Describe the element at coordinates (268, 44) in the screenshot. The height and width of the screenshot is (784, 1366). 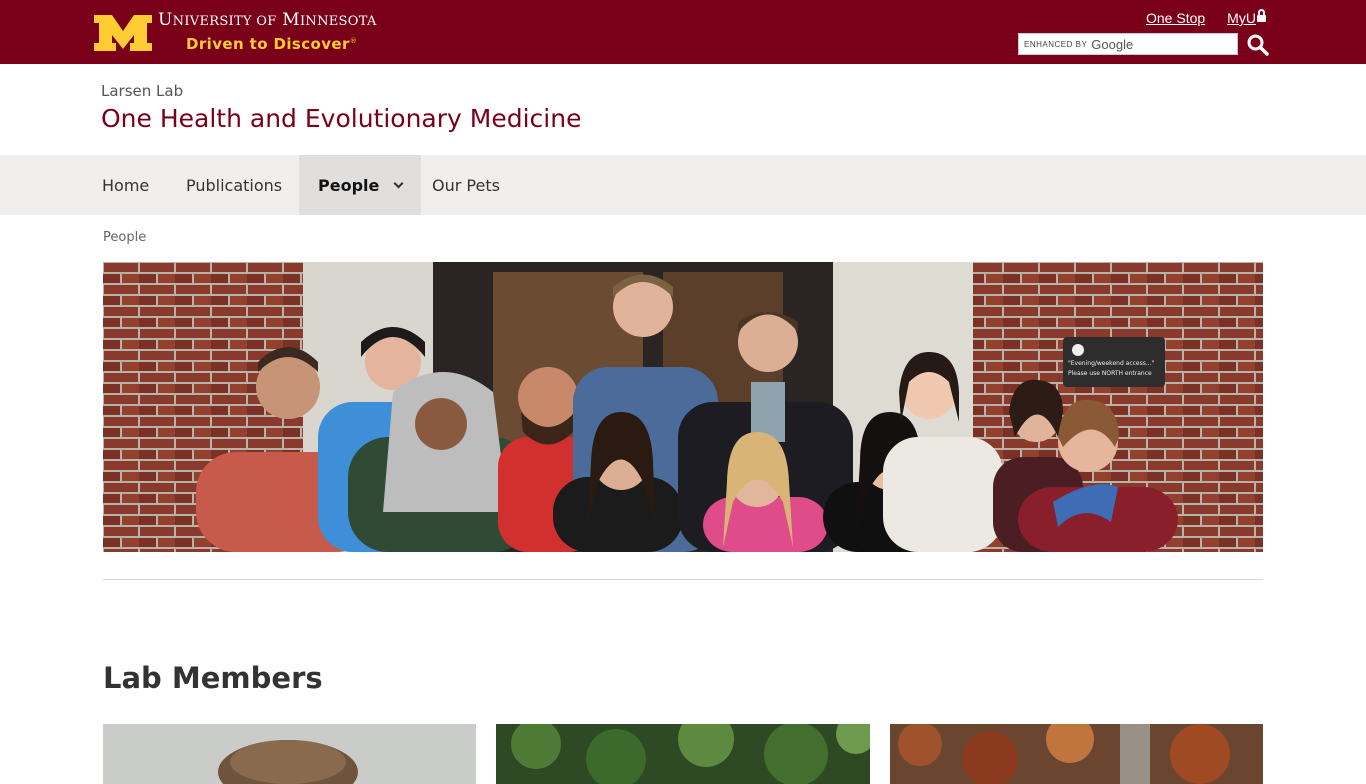
I see `tagline-text: Driven to Discover` at that location.